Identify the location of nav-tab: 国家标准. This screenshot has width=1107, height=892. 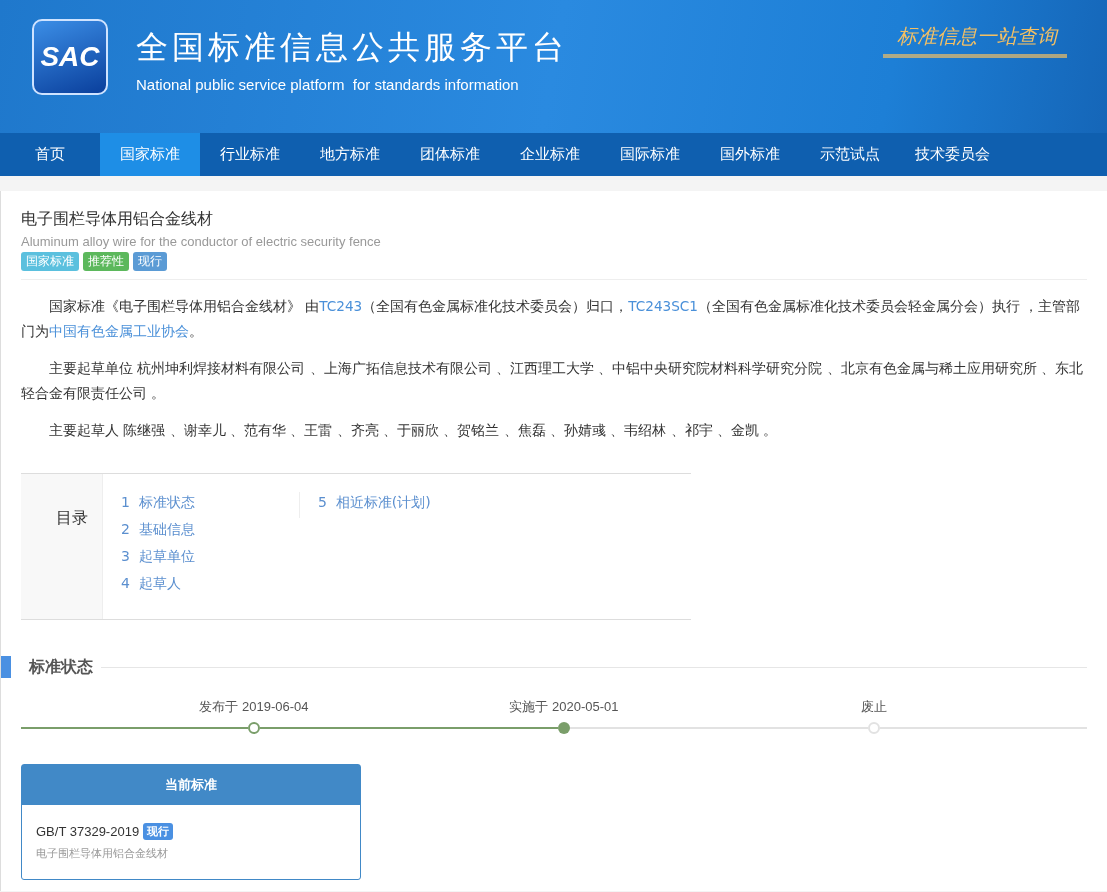
(150, 154).